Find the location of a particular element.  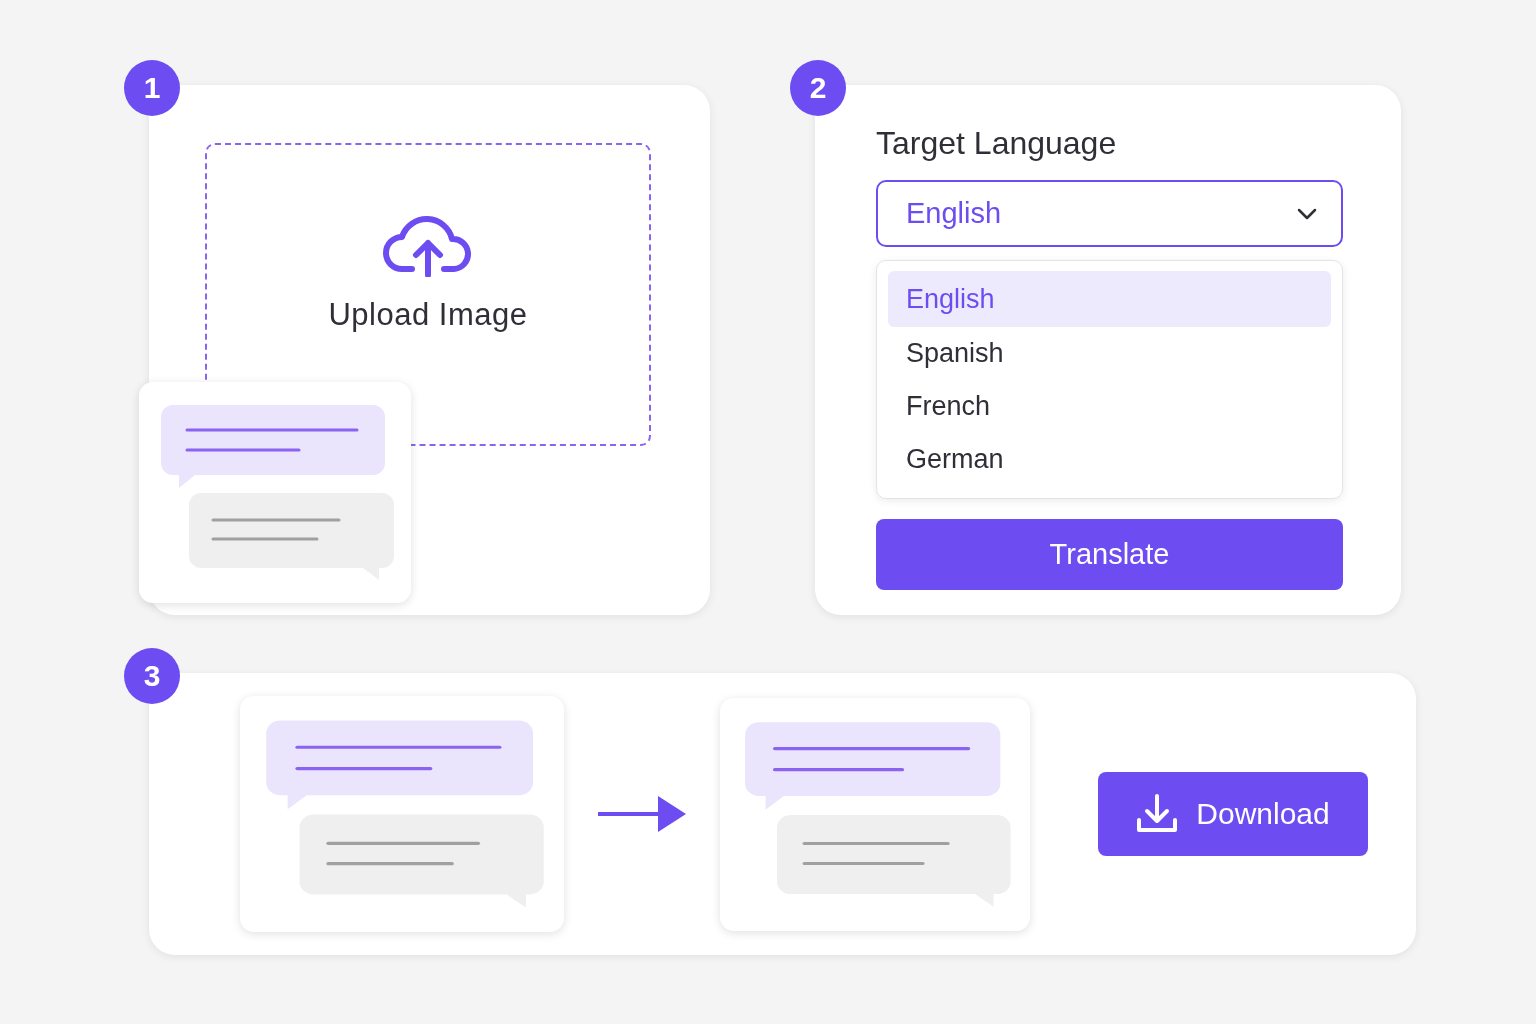

dropdown-option: German is located at coordinates (1109, 459).